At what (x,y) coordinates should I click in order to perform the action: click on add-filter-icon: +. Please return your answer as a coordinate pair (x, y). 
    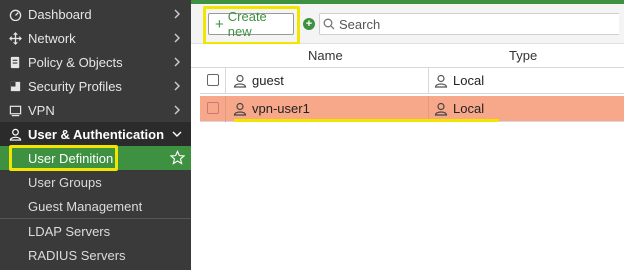
    Looking at the image, I should click on (309, 24).